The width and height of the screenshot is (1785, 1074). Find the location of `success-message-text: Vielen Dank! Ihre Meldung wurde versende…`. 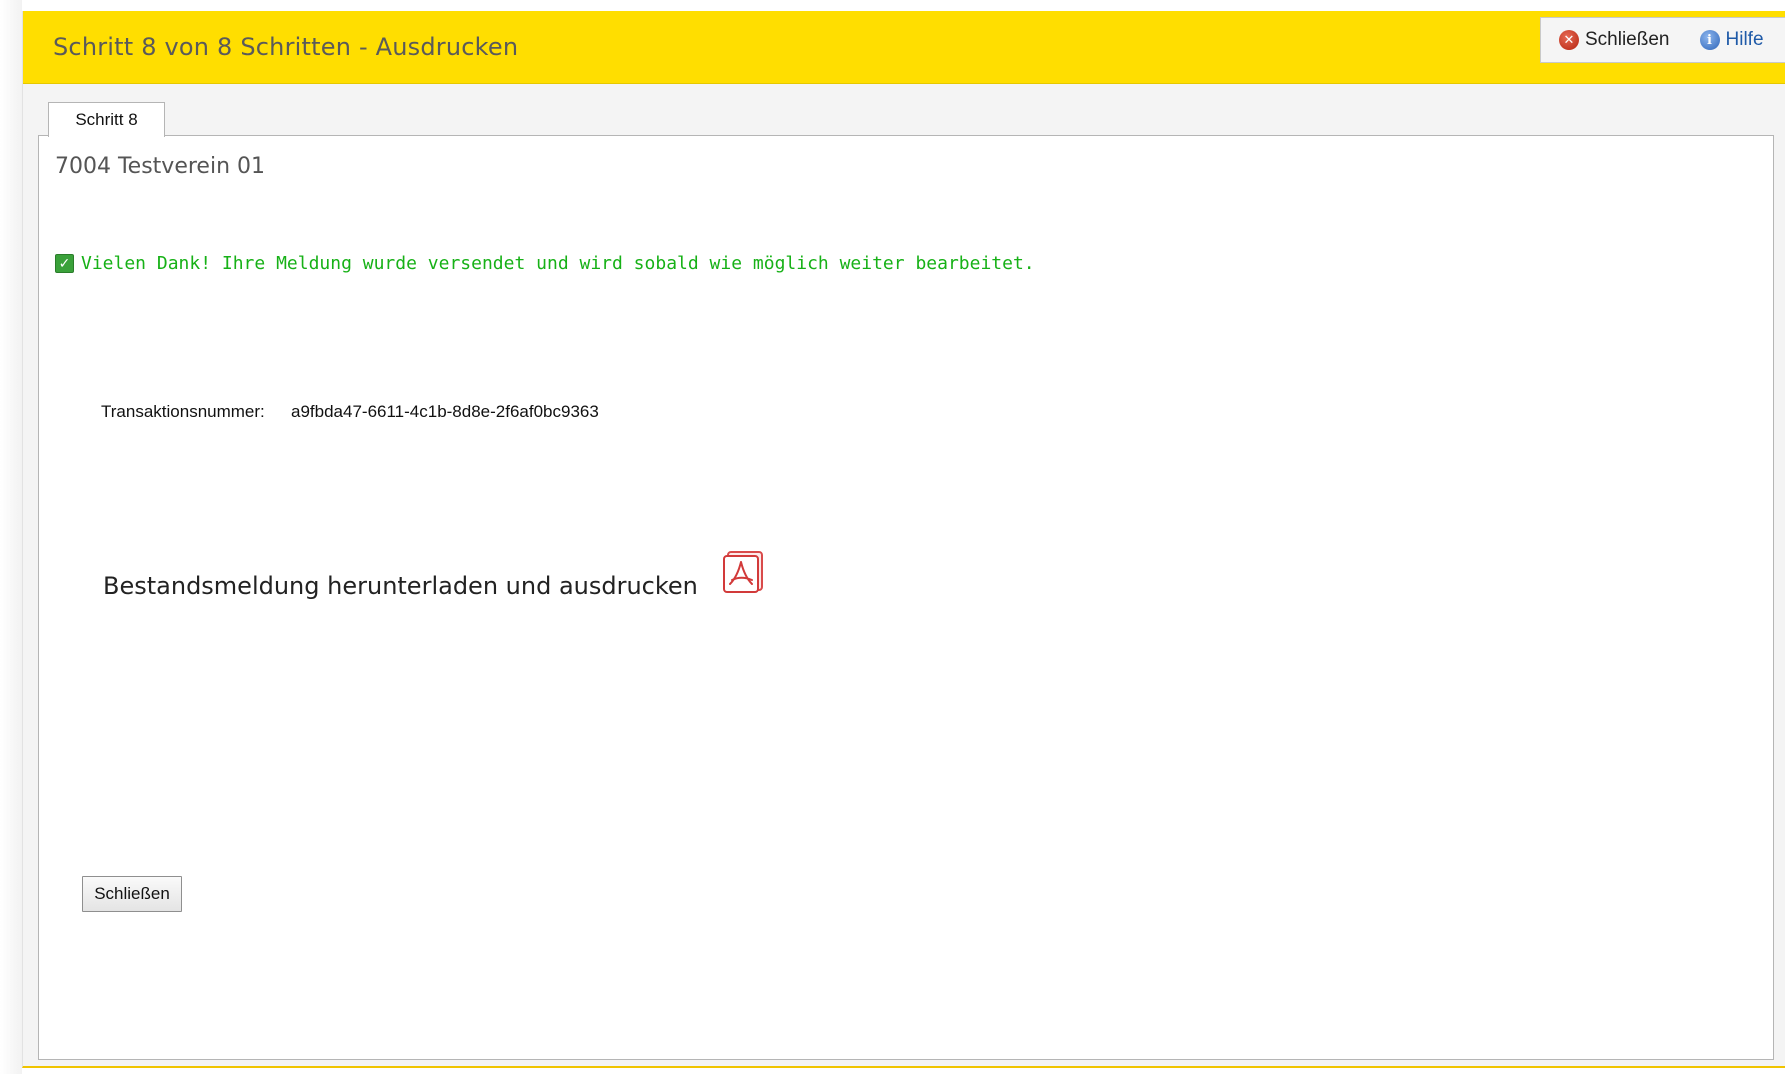

success-message-text: Vielen Dank! Ihre Meldung wurde versende… is located at coordinates (558, 263).